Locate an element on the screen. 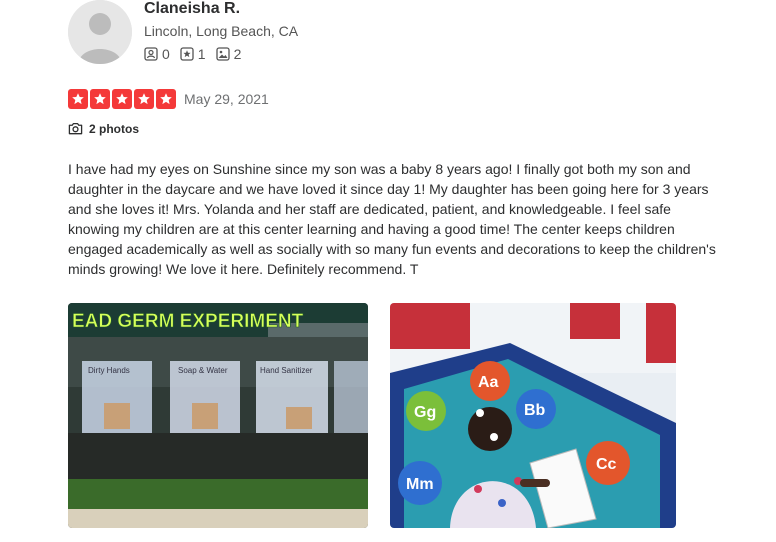 Image resolution: width=776 pixels, height=542 pixels. bag-label-2: Soap & Water is located at coordinates (203, 370).